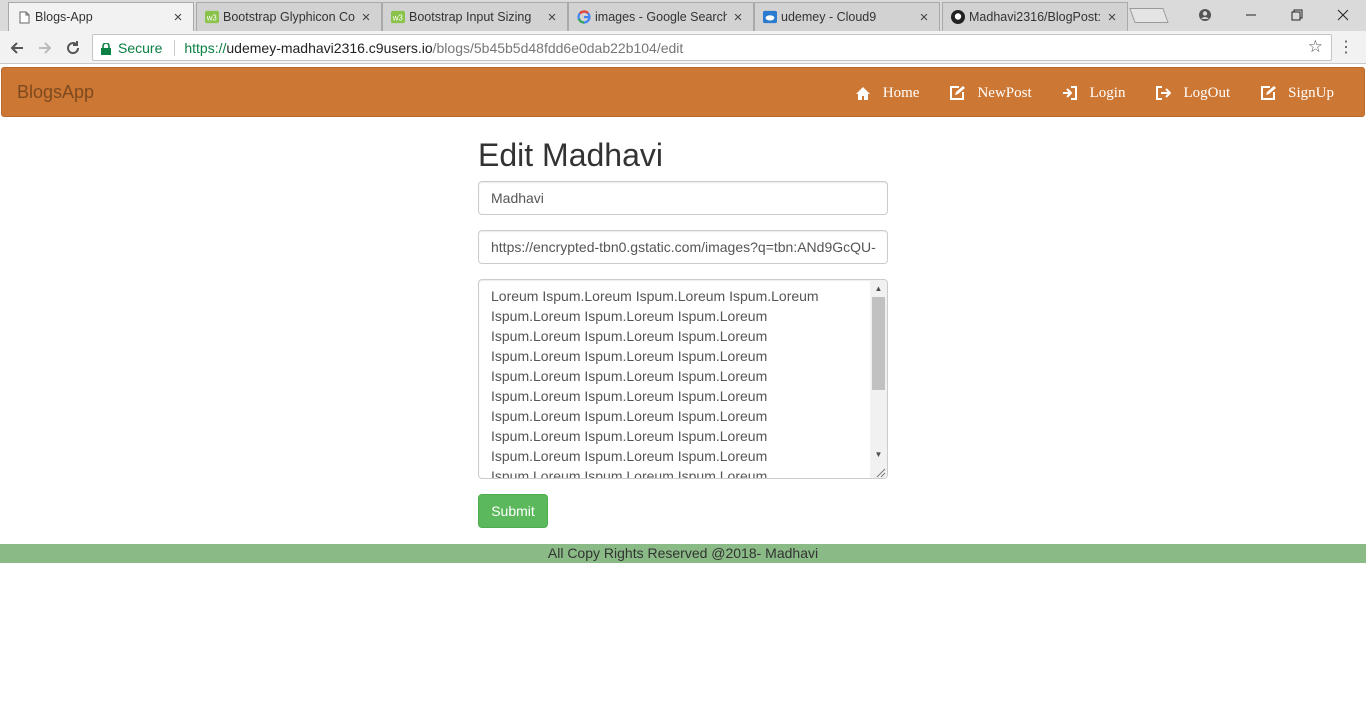 The width and height of the screenshot is (1366, 728). I want to click on tab-title: Bootstrap Glyphicon Co, so click(289, 17).